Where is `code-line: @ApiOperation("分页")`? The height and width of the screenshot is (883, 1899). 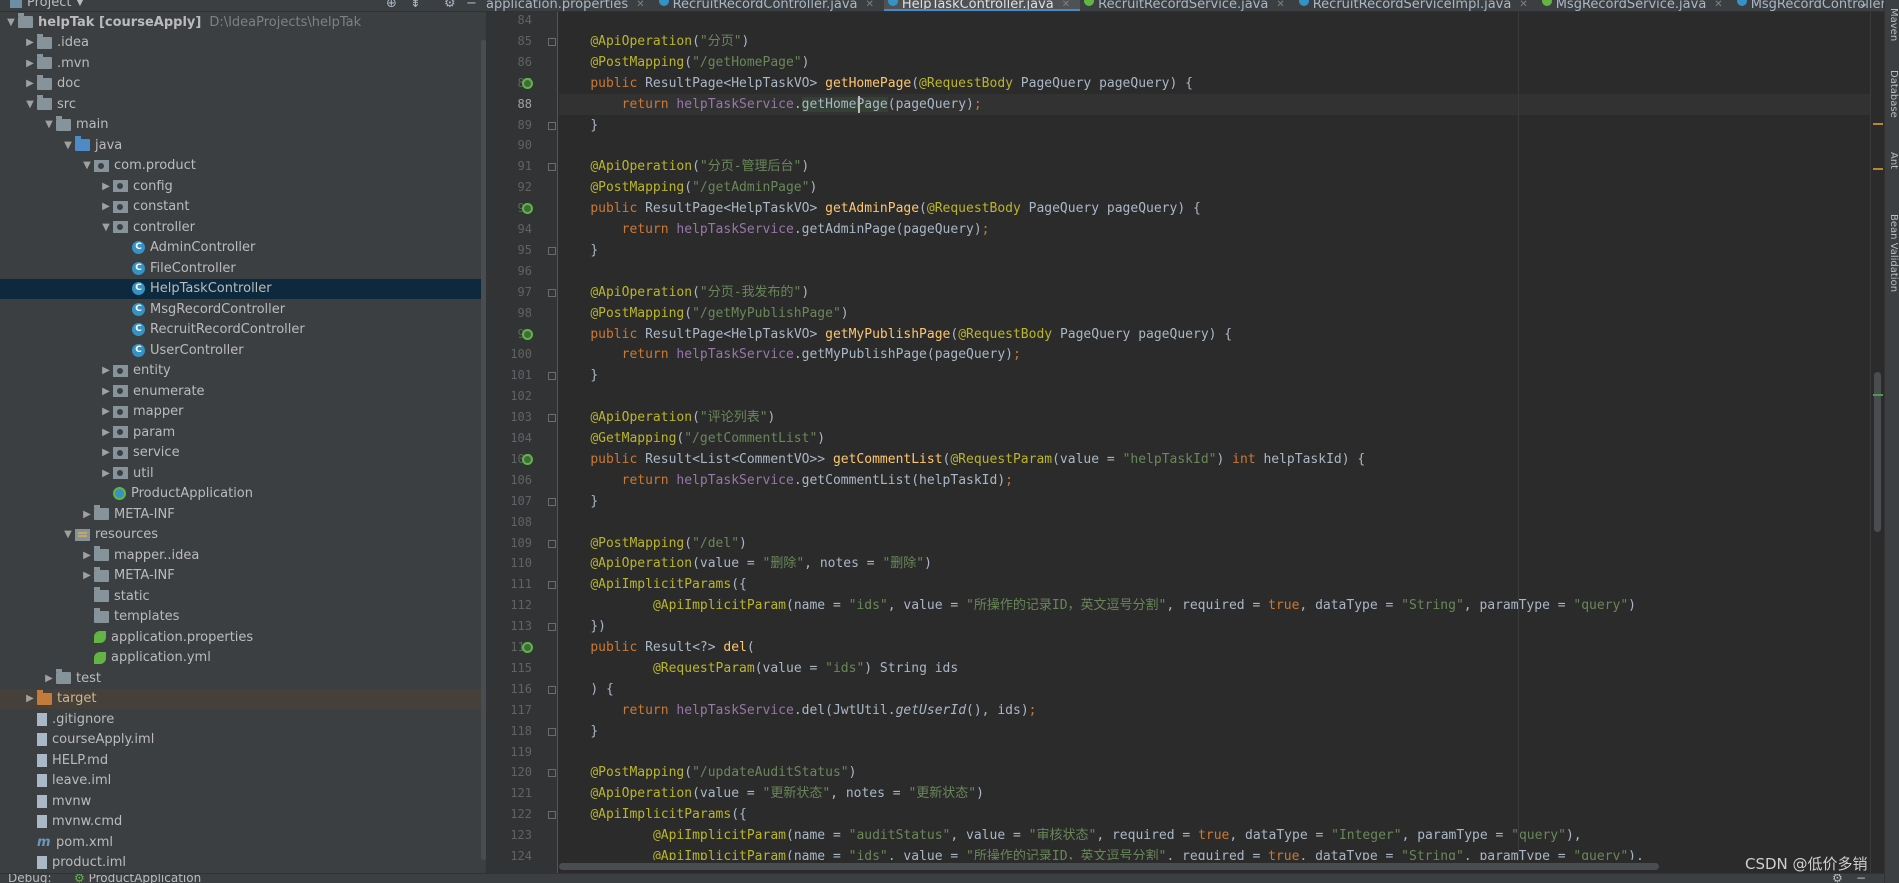 code-line: @ApiOperation("分页") is located at coordinates (1214, 41).